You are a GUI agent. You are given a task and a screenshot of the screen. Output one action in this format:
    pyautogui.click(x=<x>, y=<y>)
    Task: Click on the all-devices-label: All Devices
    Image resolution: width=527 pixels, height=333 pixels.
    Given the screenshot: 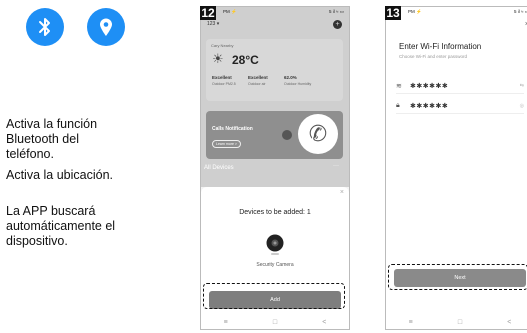 What is the action you would take?
    pyautogui.click(x=219, y=168)
    